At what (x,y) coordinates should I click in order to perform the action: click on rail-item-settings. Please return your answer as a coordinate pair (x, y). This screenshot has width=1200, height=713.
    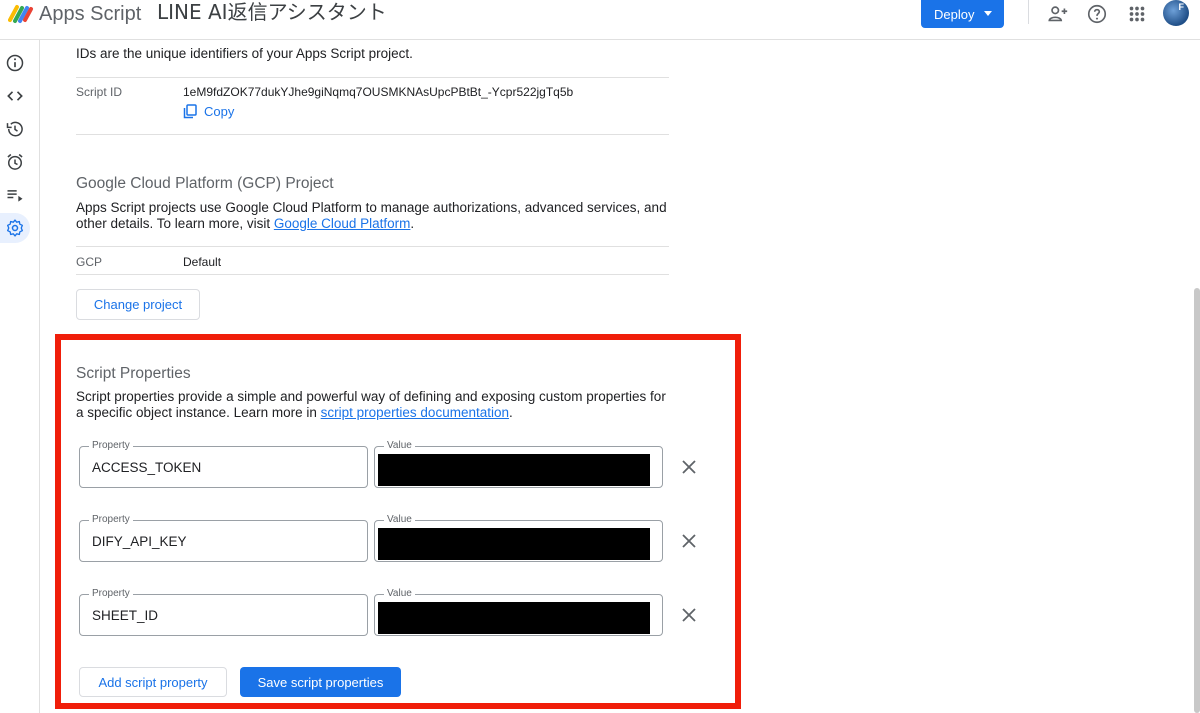
    Looking at the image, I should click on (15, 228).